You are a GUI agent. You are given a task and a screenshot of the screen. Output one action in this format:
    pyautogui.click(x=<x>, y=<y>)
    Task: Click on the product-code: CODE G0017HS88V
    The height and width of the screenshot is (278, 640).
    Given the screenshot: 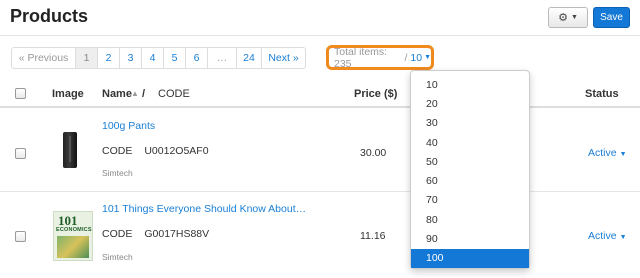 What is the action you would take?
    pyautogui.click(x=155, y=234)
    